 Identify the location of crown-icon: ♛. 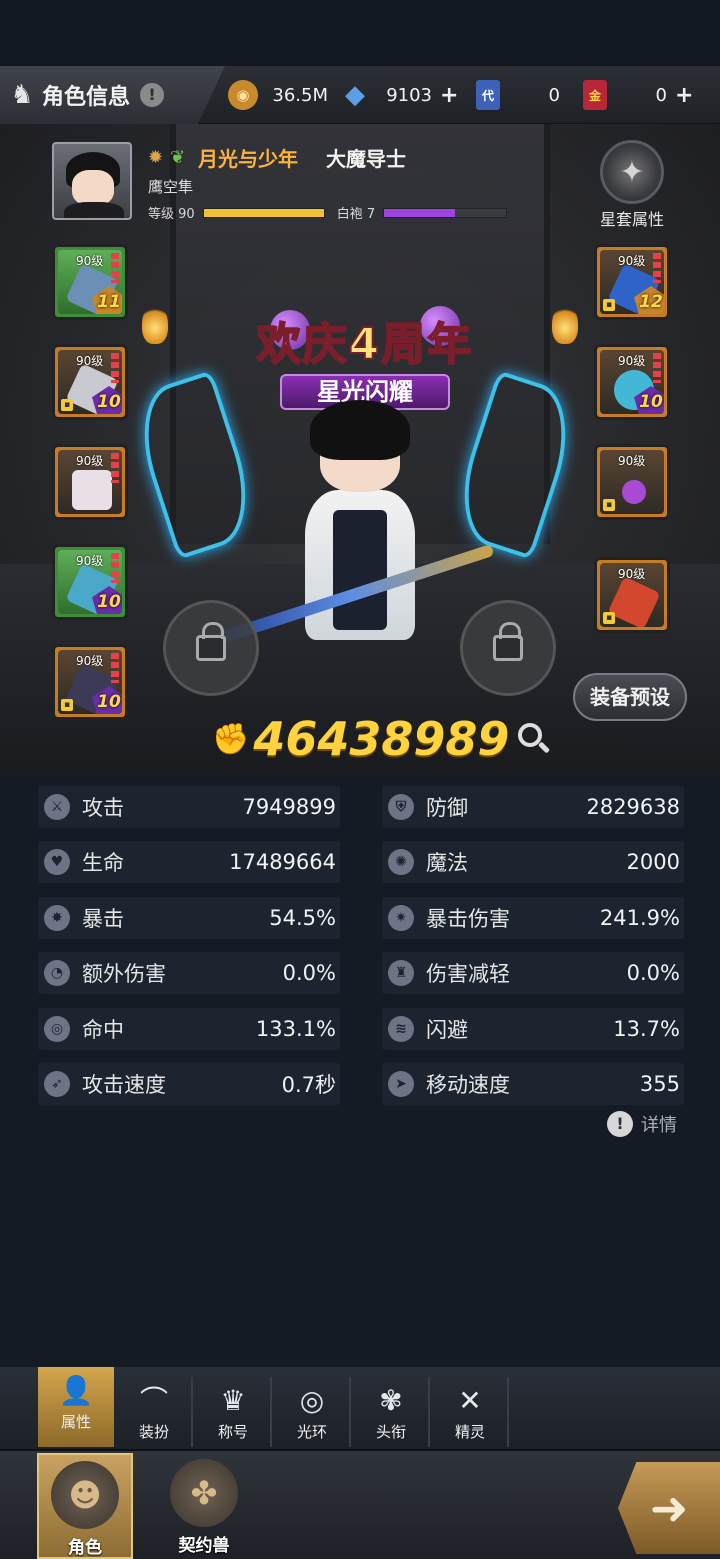
(233, 1400).